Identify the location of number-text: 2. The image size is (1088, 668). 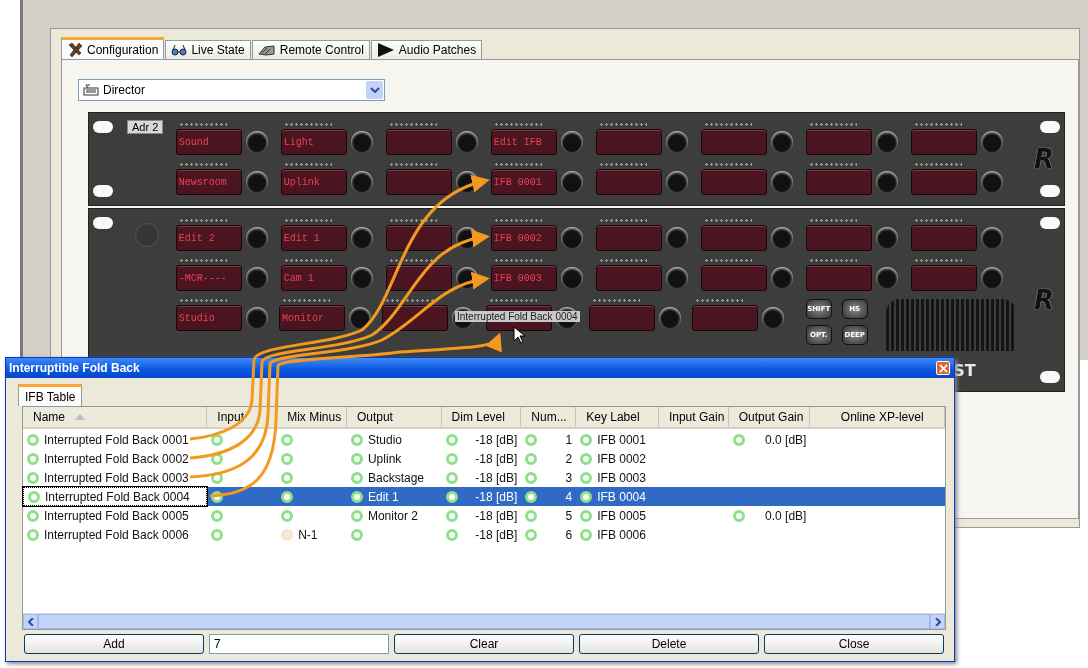
(569, 458).